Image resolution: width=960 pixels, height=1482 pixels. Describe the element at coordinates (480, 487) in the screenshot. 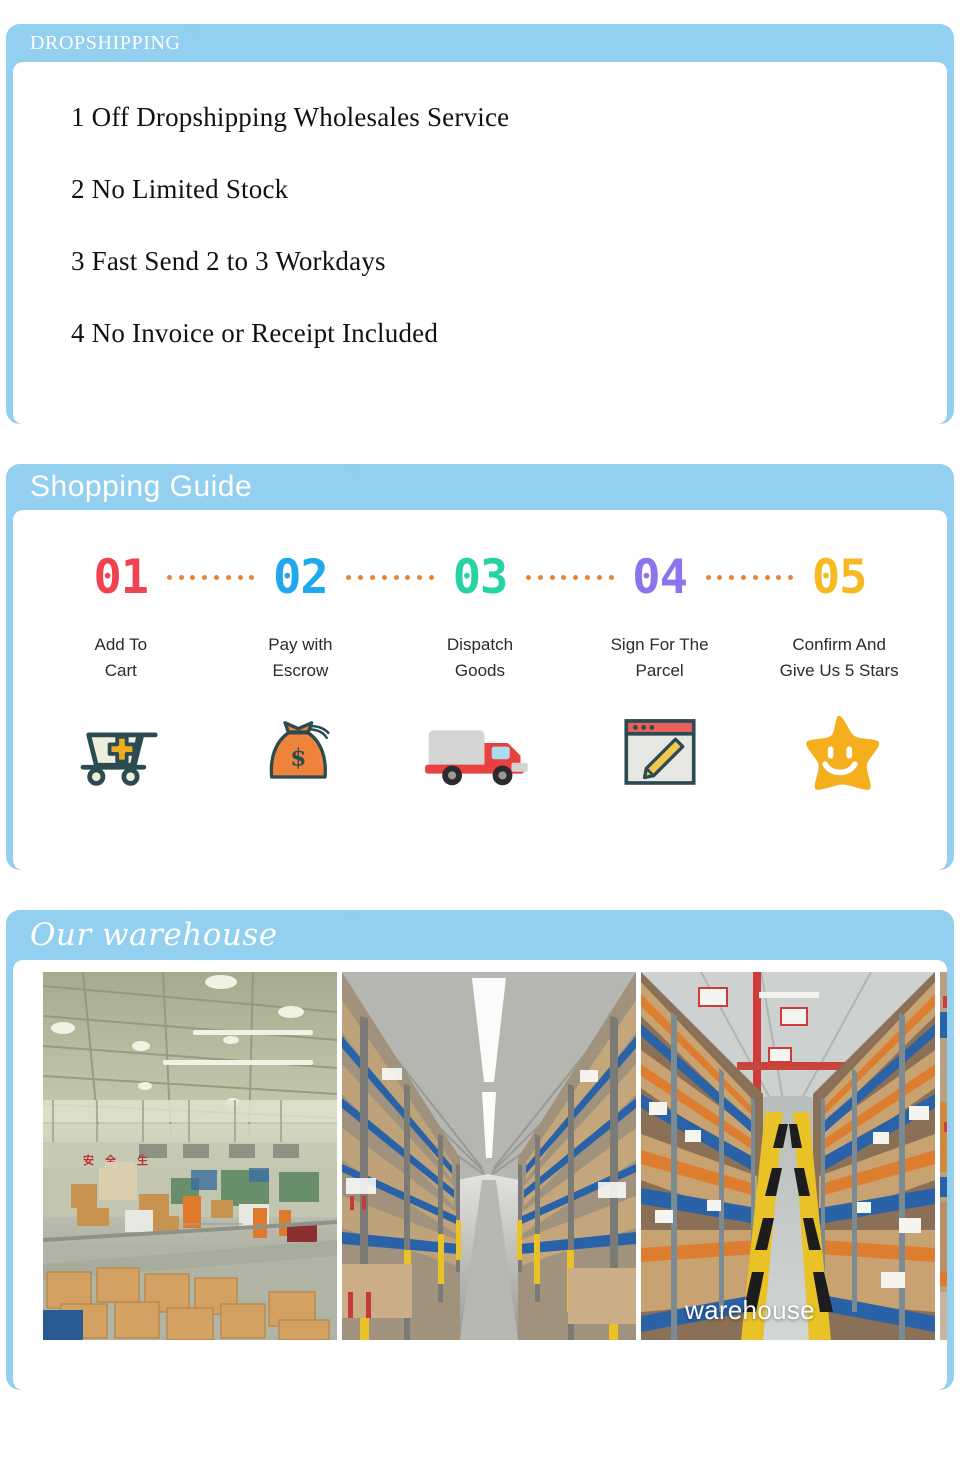

I see `shopping-guide-tab: Shopping Guide` at that location.